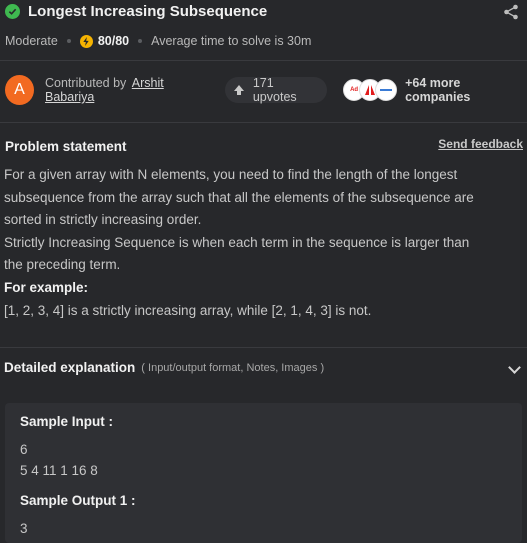 Image resolution: width=527 pixels, height=543 pixels. What do you see at coordinates (148, 11) in the screenshot?
I see `problem-title: Longest Increasing Subsequence` at bounding box center [148, 11].